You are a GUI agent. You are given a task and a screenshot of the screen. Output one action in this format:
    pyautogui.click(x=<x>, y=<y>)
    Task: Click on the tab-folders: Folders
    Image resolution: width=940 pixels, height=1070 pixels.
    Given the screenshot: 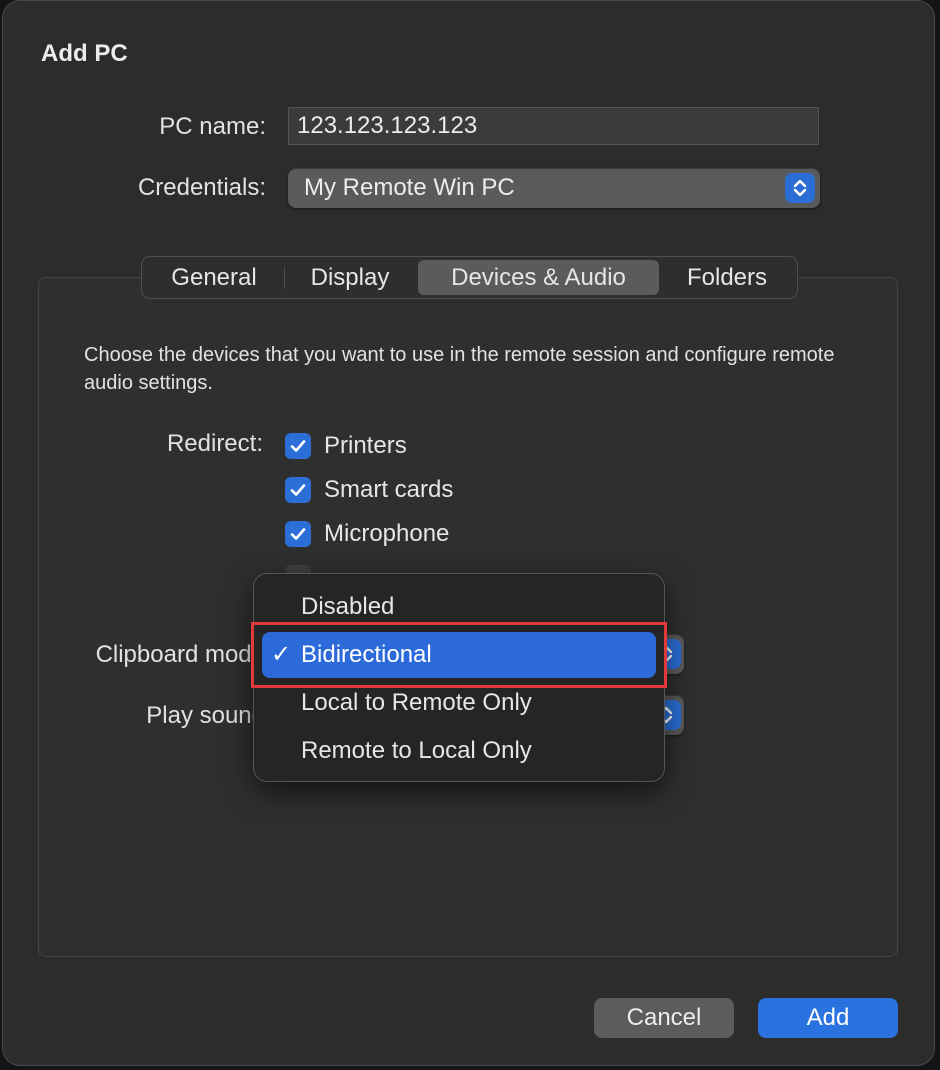 What is the action you would take?
    pyautogui.click(x=727, y=277)
    